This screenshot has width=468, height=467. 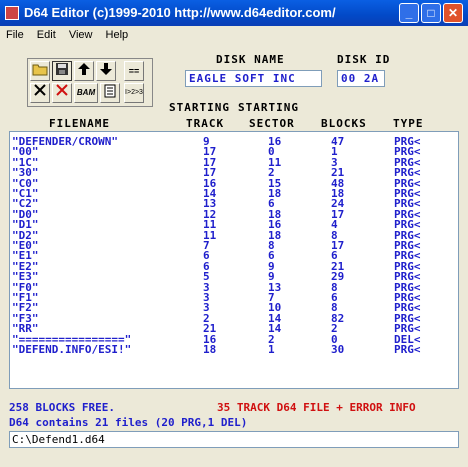 I want to click on bam-button: BAM, so click(x=86, y=93).